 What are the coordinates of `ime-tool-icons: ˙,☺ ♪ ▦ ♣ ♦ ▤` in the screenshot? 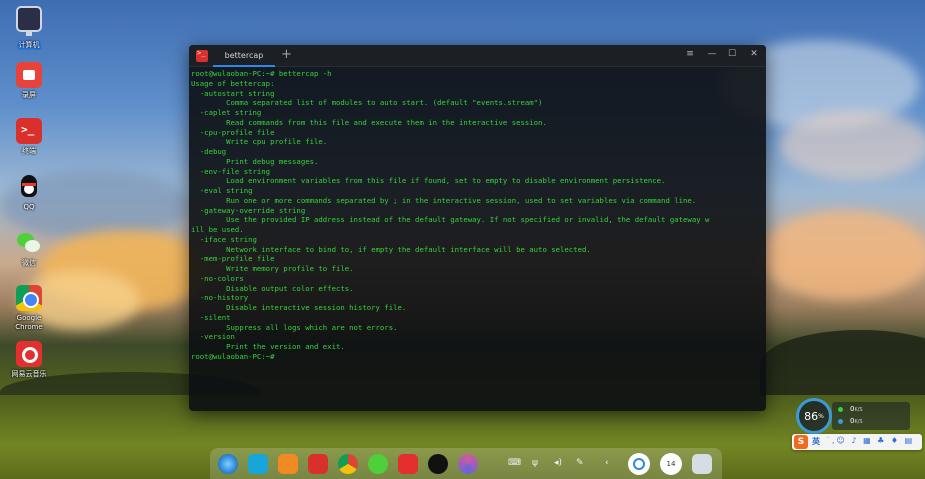 It's located at (870, 440).